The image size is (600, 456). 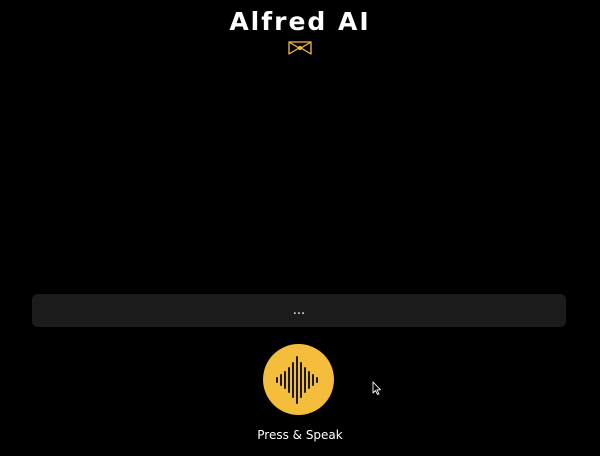 What do you see at coordinates (300, 435) in the screenshot?
I see `press-and-speak-label: Press & Speak` at bounding box center [300, 435].